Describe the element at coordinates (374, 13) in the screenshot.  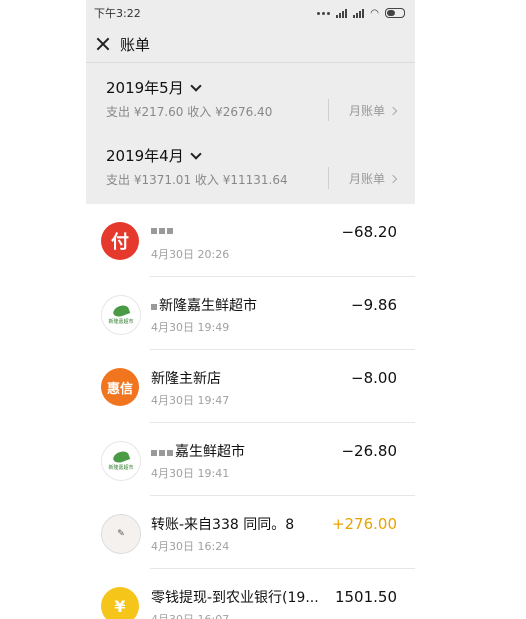
I see `wifi-icon: ◠` at that location.